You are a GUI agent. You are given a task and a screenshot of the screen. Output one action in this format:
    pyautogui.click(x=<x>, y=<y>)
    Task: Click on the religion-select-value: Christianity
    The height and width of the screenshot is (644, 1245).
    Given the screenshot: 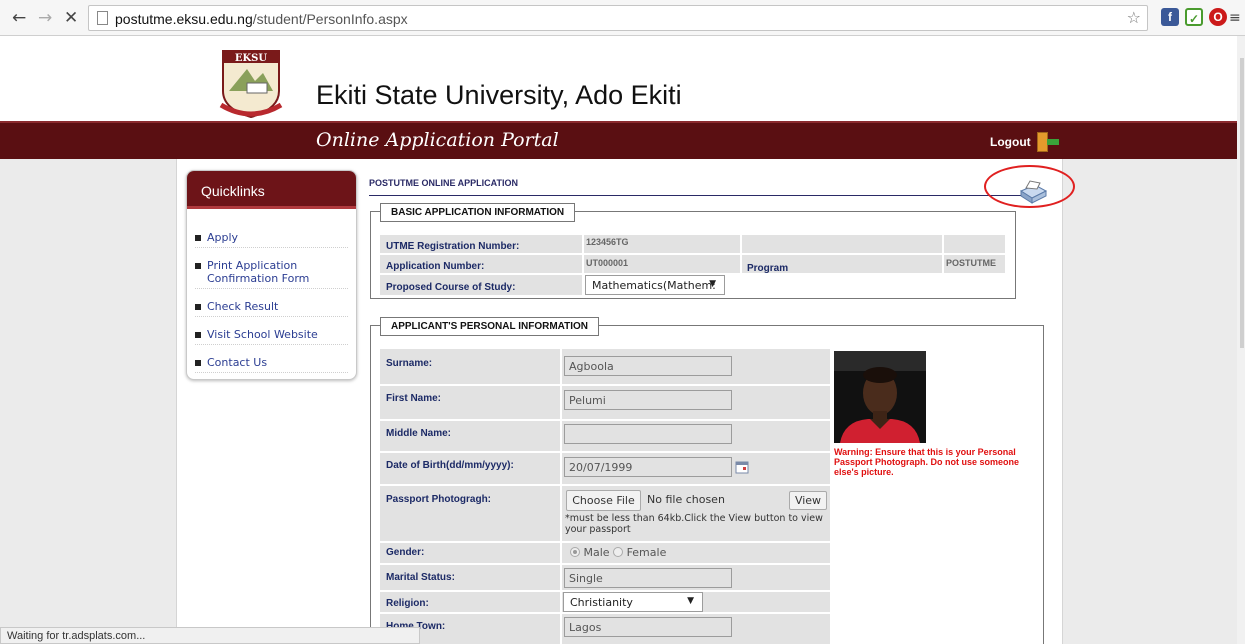 What is the action you would take?
    pyautogui.click(x=601, y=602)
    